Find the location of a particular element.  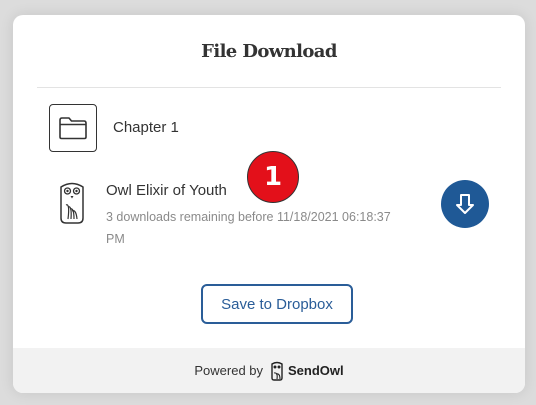

download-arrow-icon is located at coordinates (465, 204).